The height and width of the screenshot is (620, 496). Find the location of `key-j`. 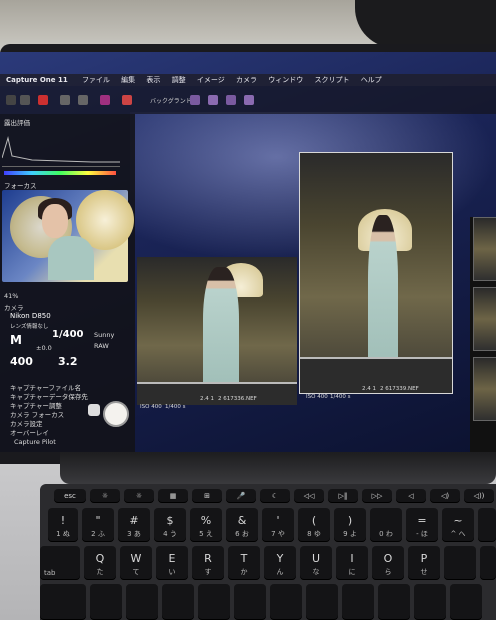

key-j is located at coordinates (322, 602).